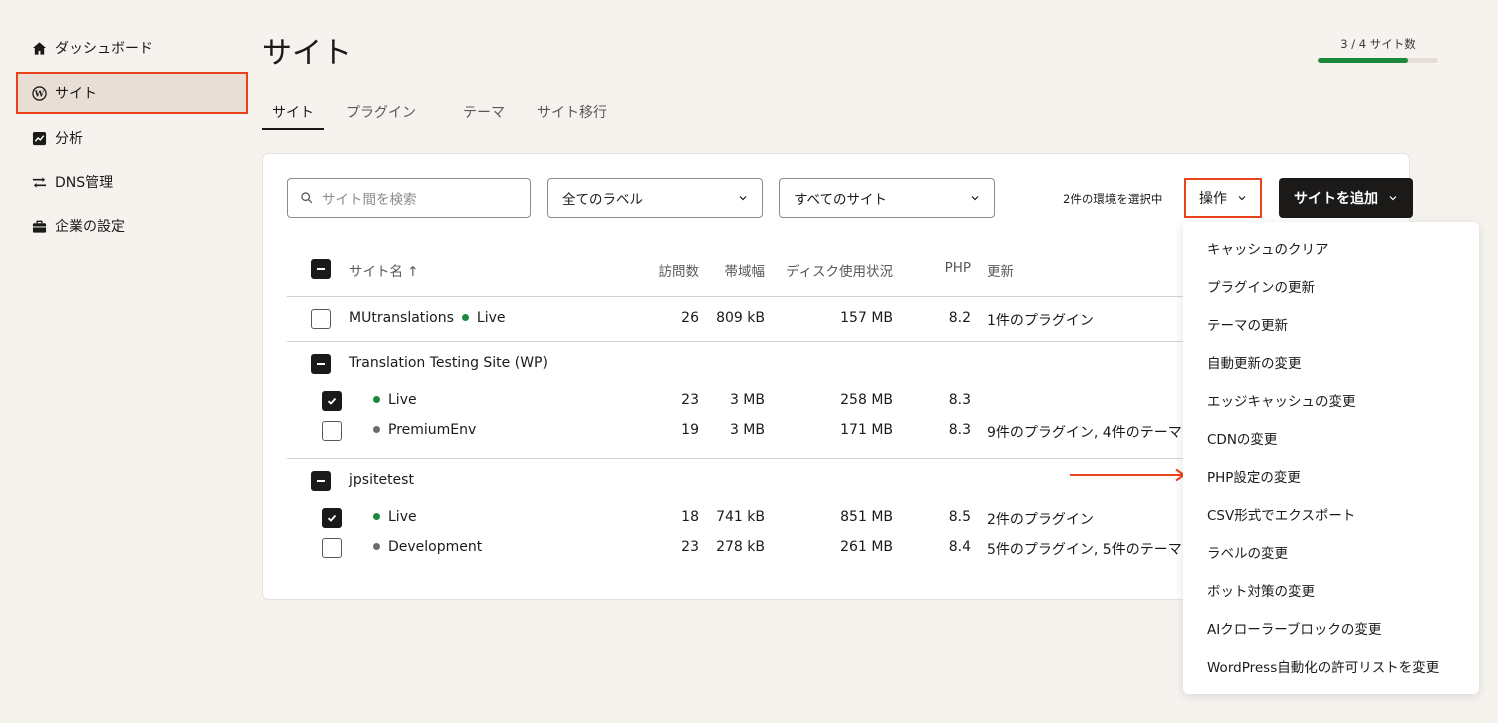 The image size is (1498, 723). What do you see at coordinates (1331, 514) in the screenshot?
I see `menu-item-export-csv: CSV形式でエクスポート` at bounding box center [1331, 514].